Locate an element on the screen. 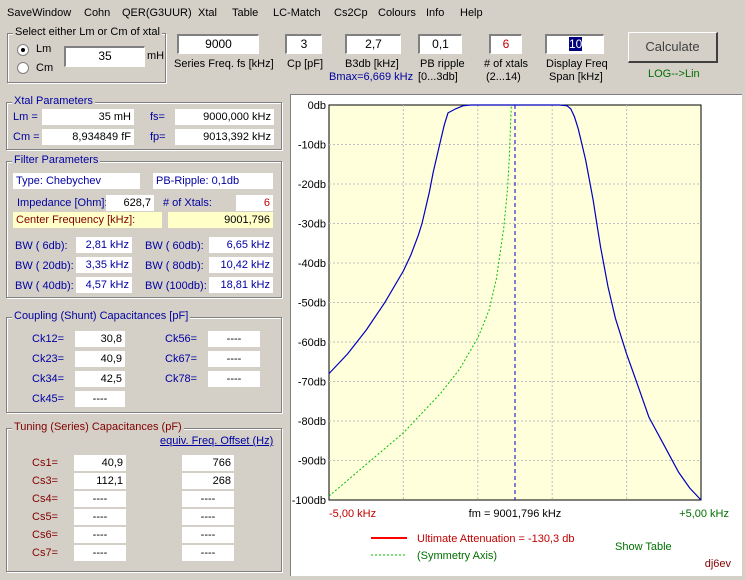  ck78-label: Ck78= is located at coordinates (181, 379).